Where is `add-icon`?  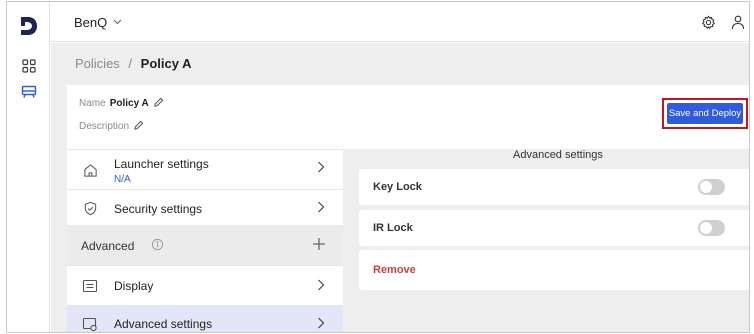
add-icon is located at coordinates (319, 245).